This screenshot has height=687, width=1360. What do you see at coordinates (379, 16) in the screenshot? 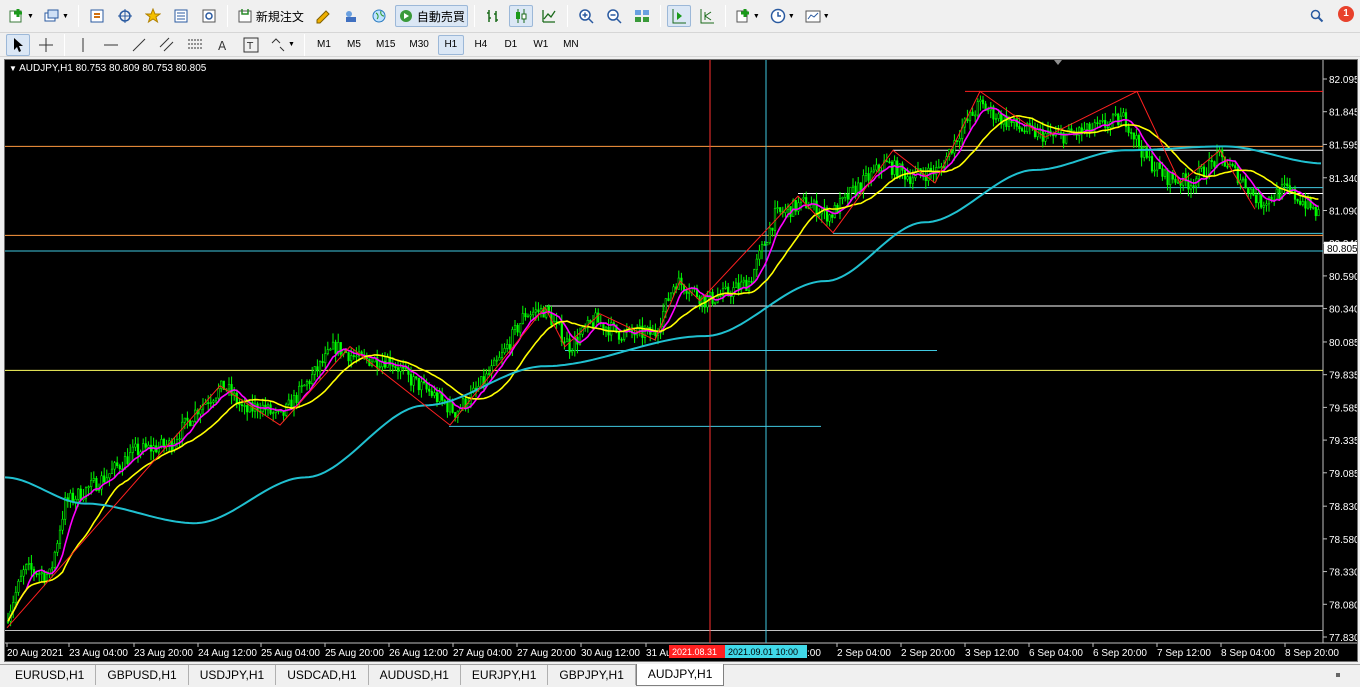
I see `market-button` at bounding box center [379, 16].